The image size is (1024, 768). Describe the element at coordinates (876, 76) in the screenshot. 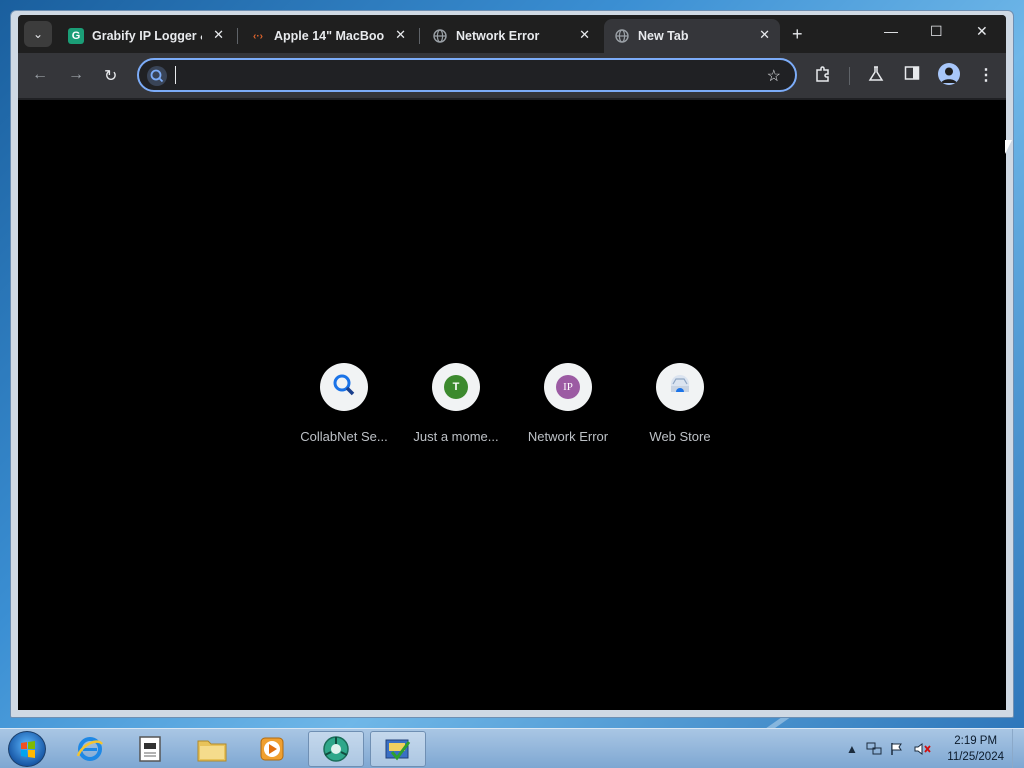

I see `labs-flask-icon` at that location.